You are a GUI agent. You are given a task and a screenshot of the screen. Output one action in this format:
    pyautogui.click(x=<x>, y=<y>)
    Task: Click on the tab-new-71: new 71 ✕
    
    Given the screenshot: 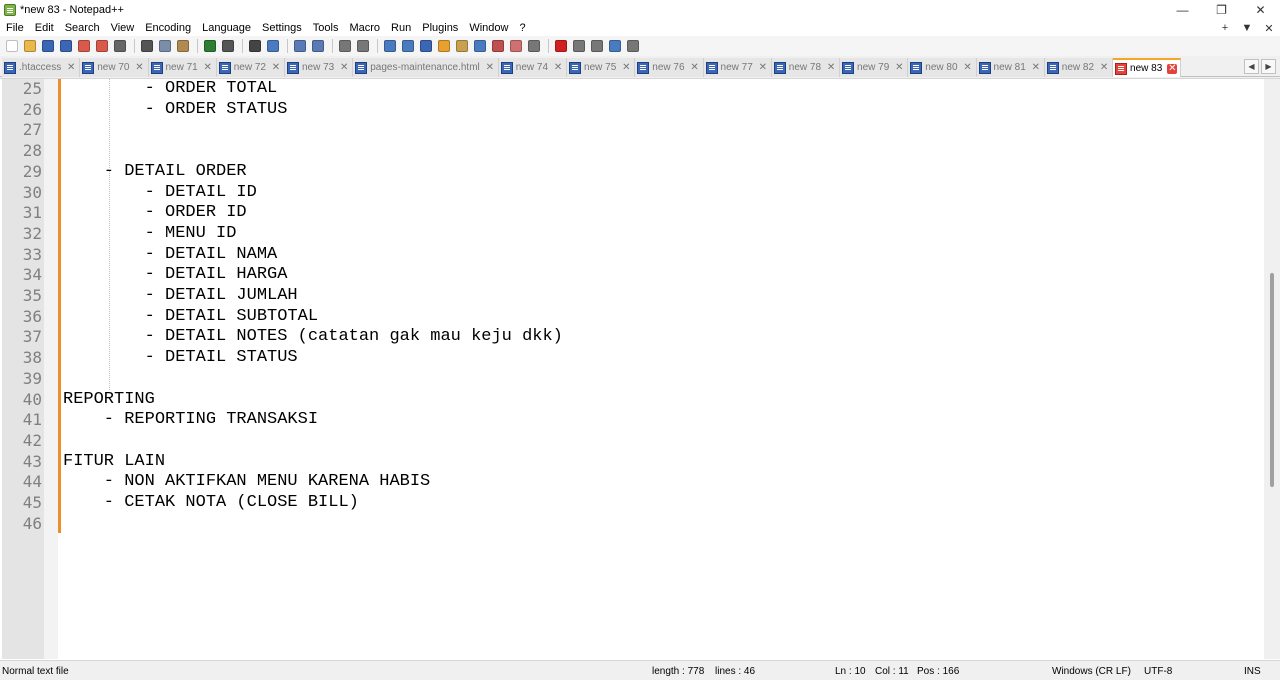 What is the action you would take?
    pyautogui.click(x=182, y=67)
    